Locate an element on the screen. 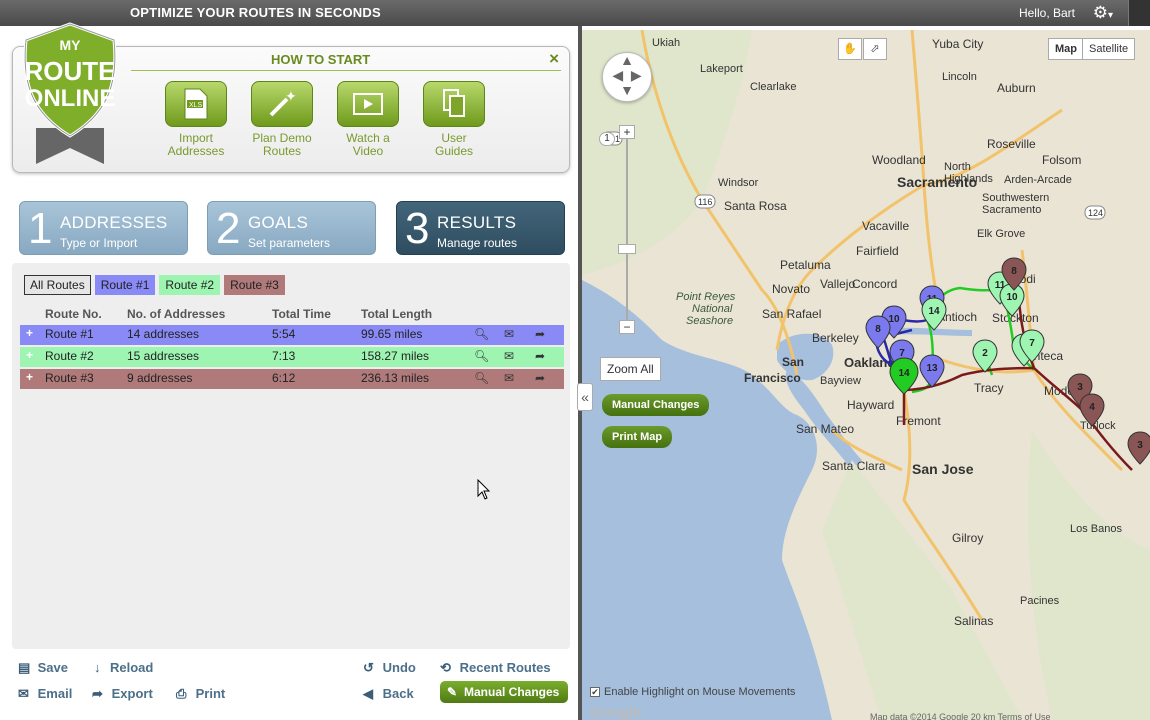 The height and width of the screenshot is (720, 1150). recent-routes-button: ⟲ Recent Routes is located at coordinates (495, 668).